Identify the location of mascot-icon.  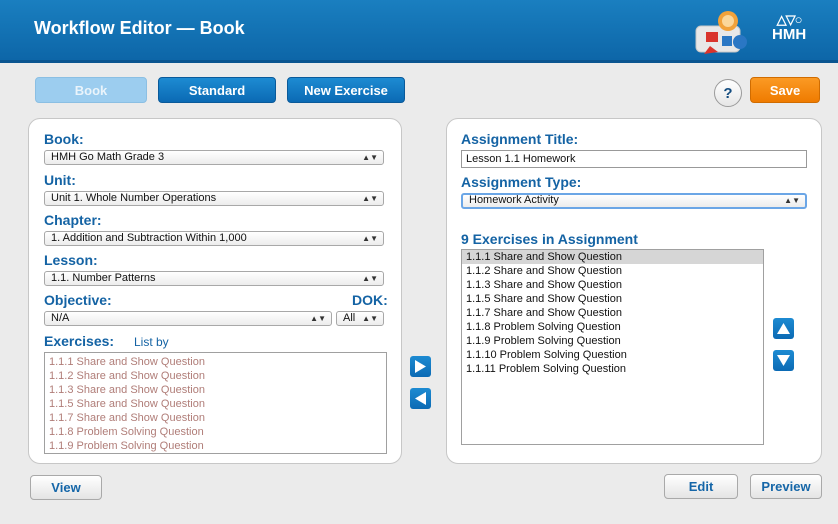
(721, 32).